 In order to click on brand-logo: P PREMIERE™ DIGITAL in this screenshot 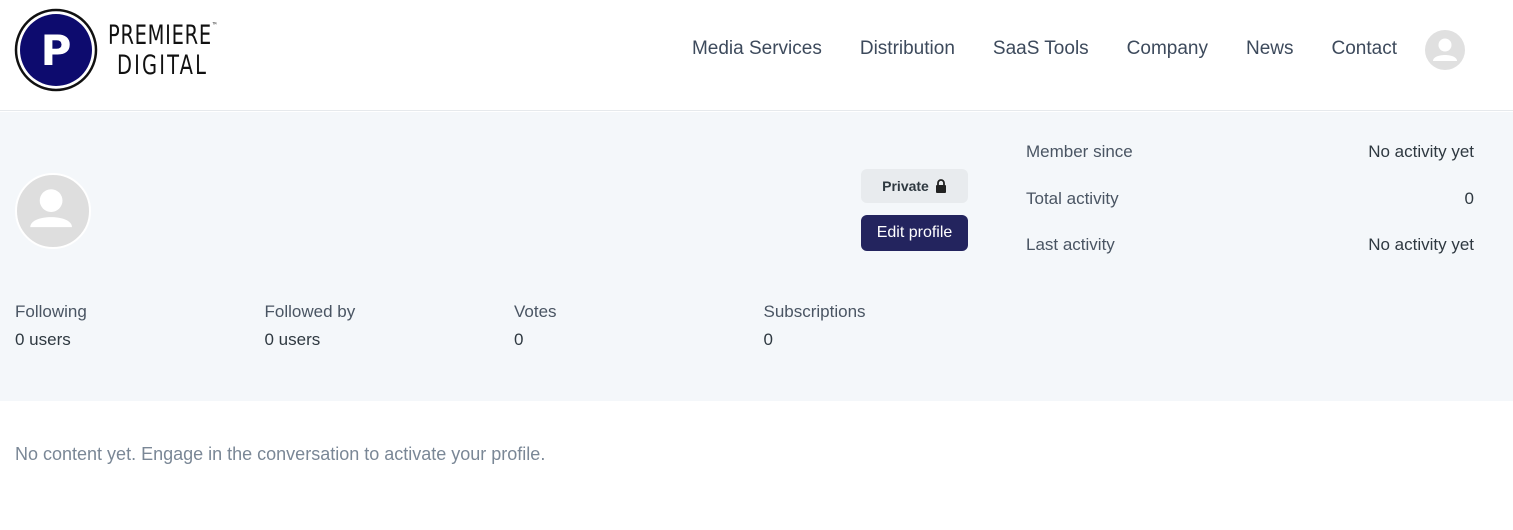, I will do `click(137, 50)`.